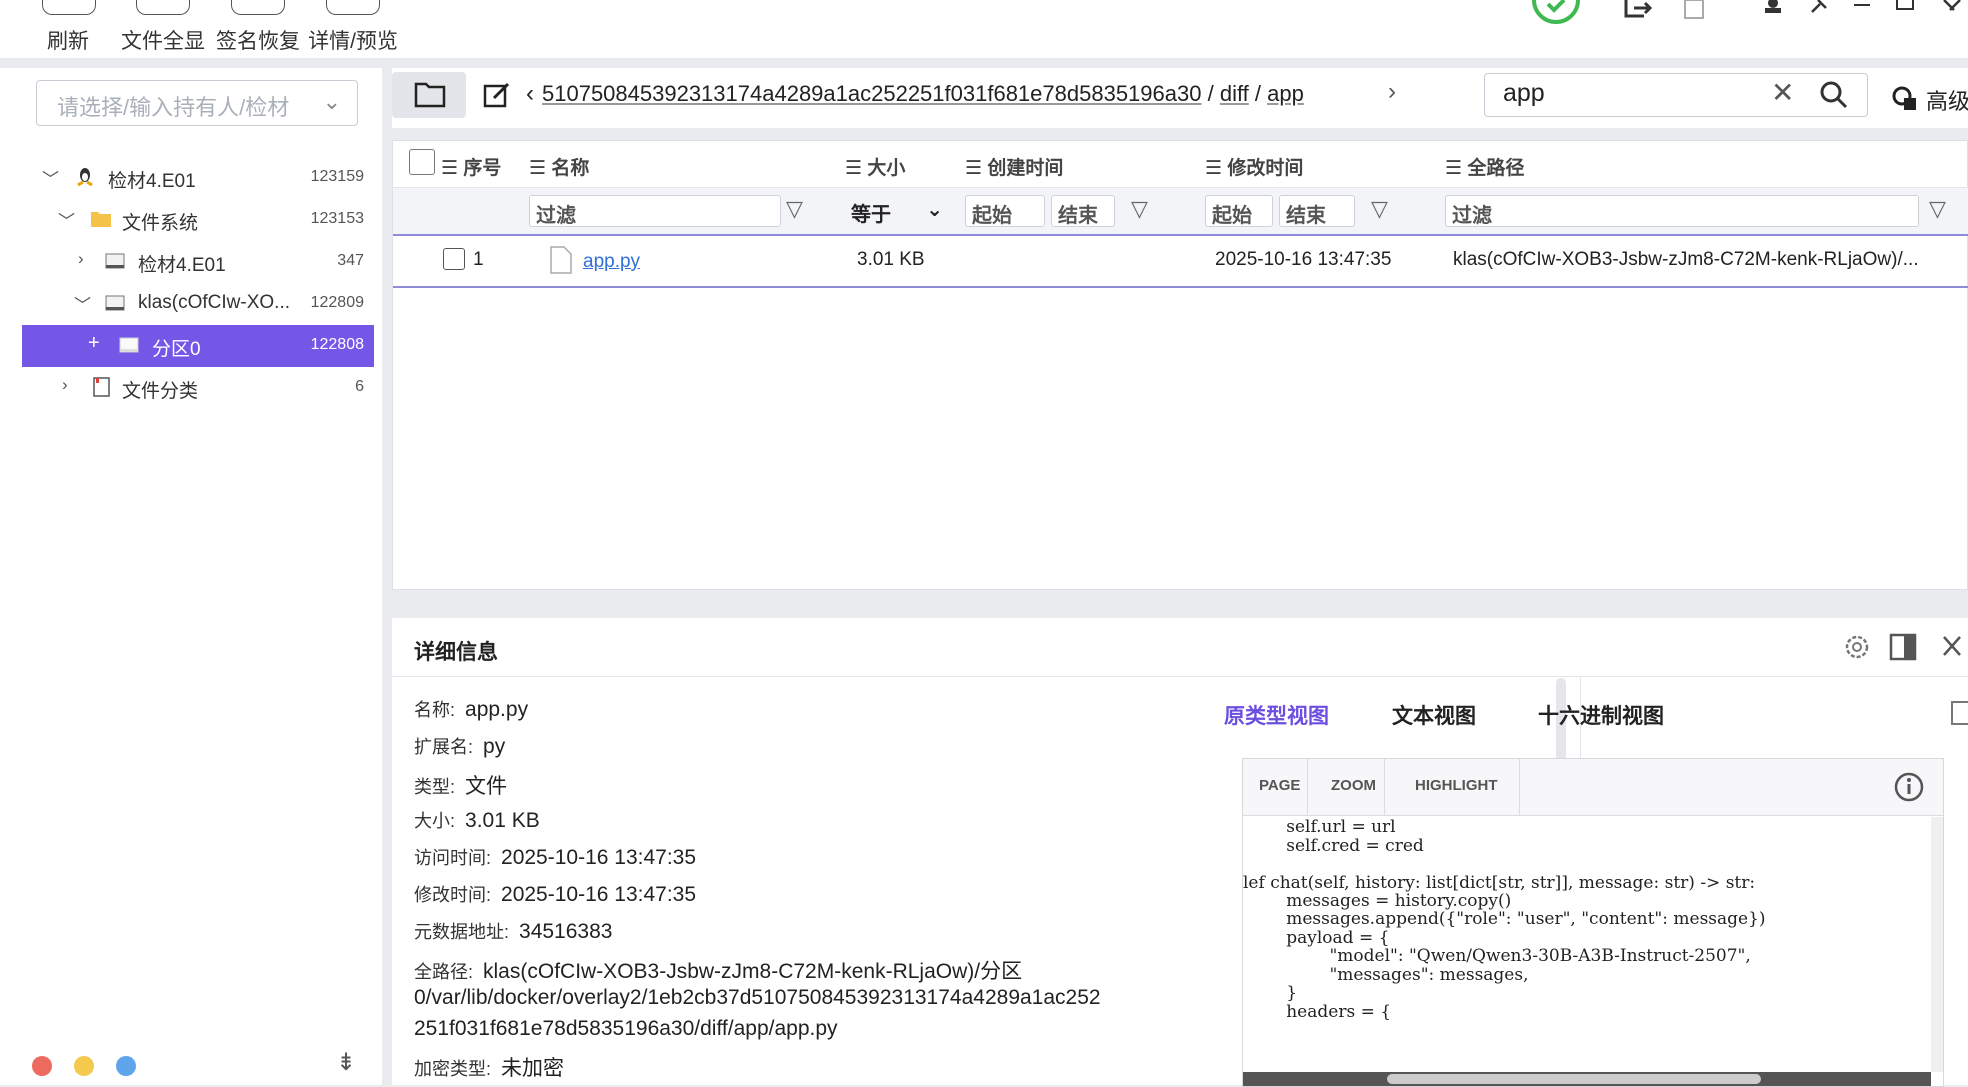 This screenshot has width=1968, height=1087. What do you see at coordinates (1782, 92) in the screenshot?
I see `clear-icon: ✕` at bounding box center [1782, 92].